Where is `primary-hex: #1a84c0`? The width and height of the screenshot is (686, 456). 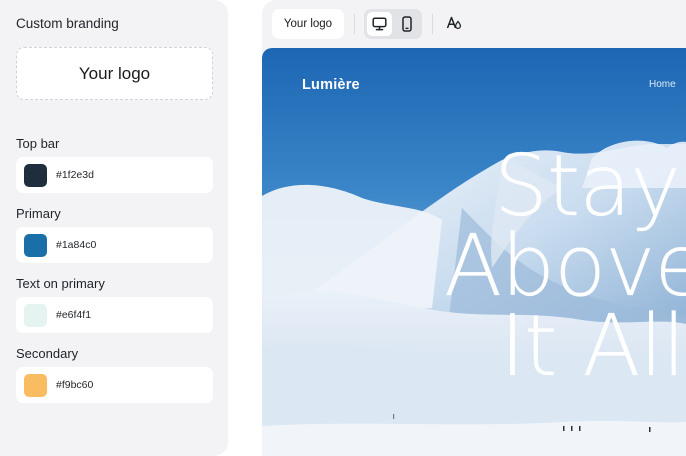 primary-hex: #1a84c0 is located at coordinates (76, 245).